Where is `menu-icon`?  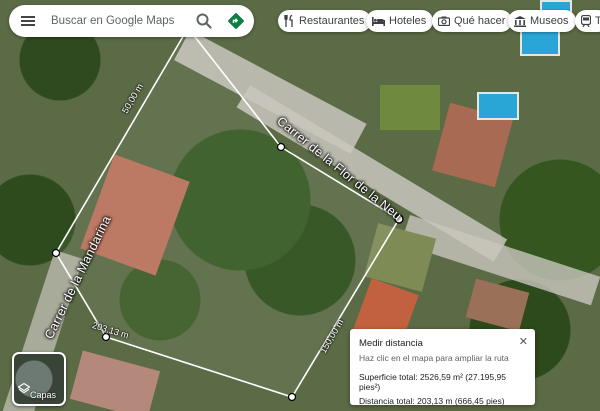
menu-icon is located at coordinates (28, 21).